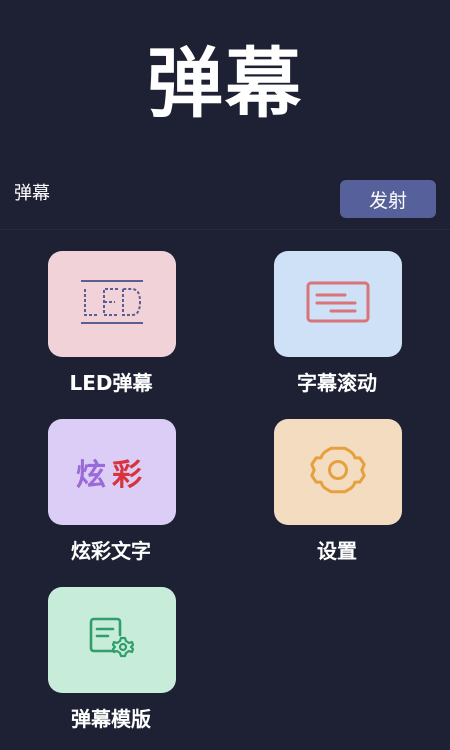 The height and width of the screenshot is (750, 450). I want to click on page-title: 弹幕, so click(225, 83).